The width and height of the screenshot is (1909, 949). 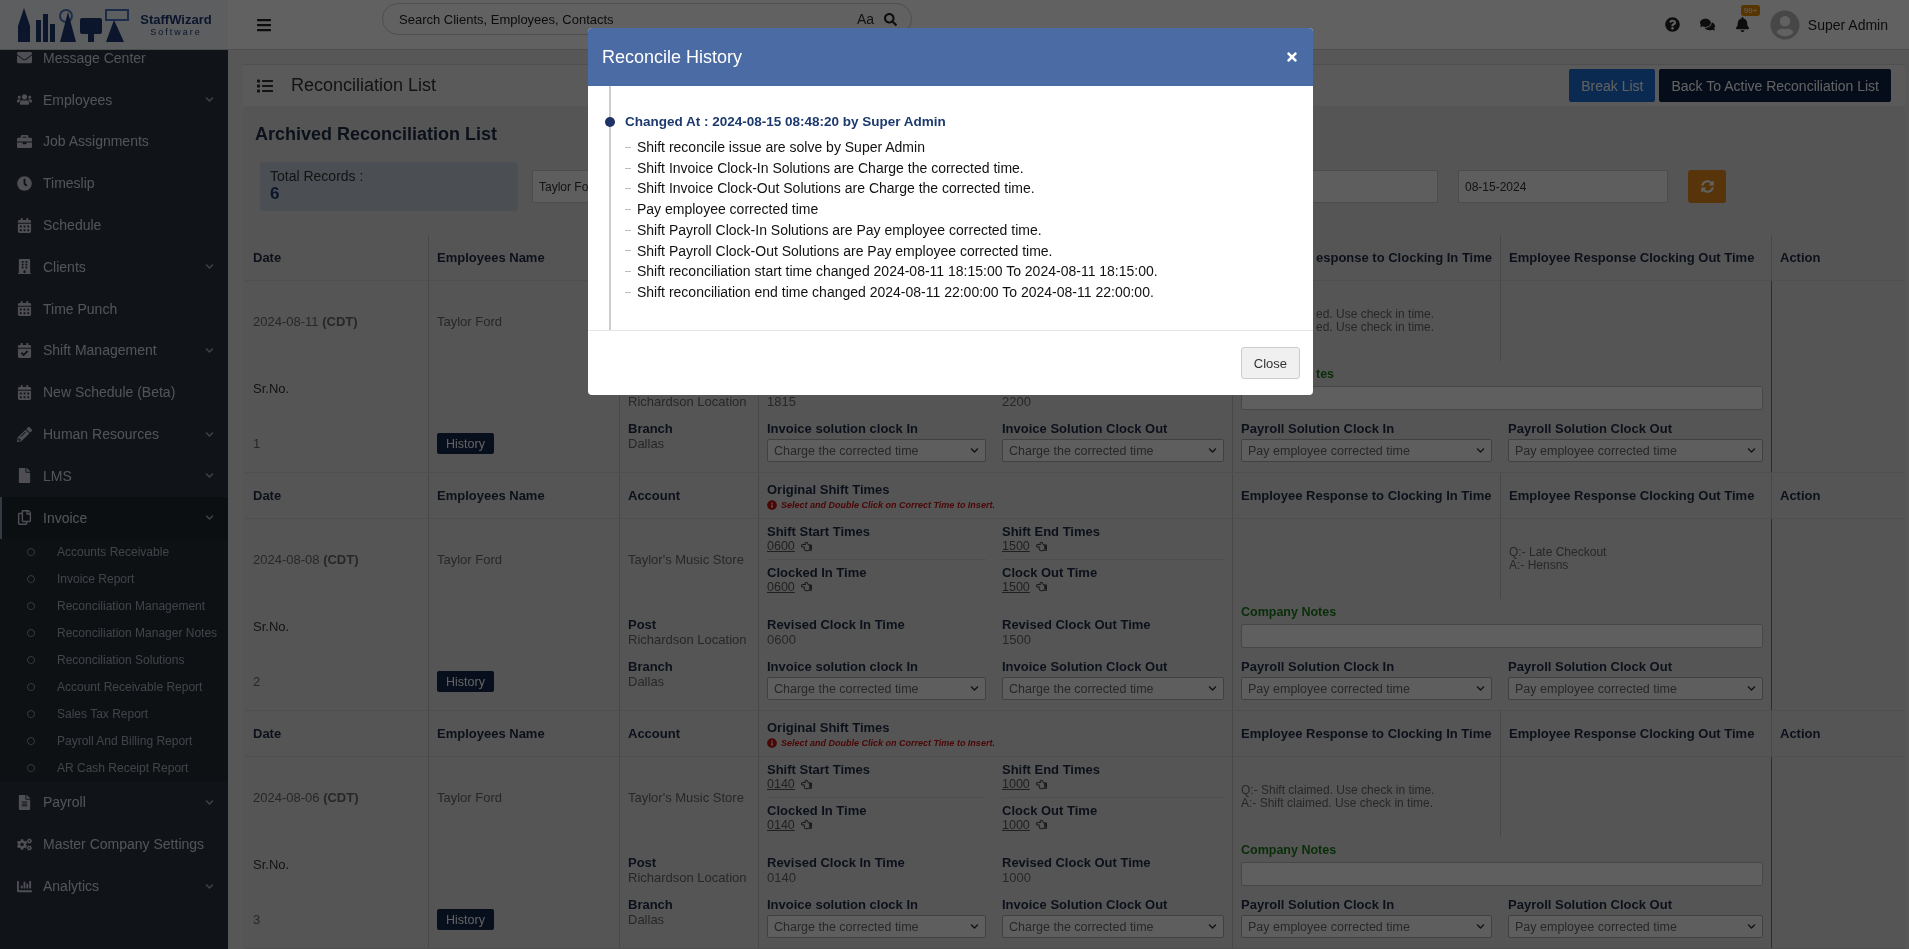 I want to click on history-item: Shift Invoice Clock-In Solutions are Charge the corrected time., so click(x=830, y=168).